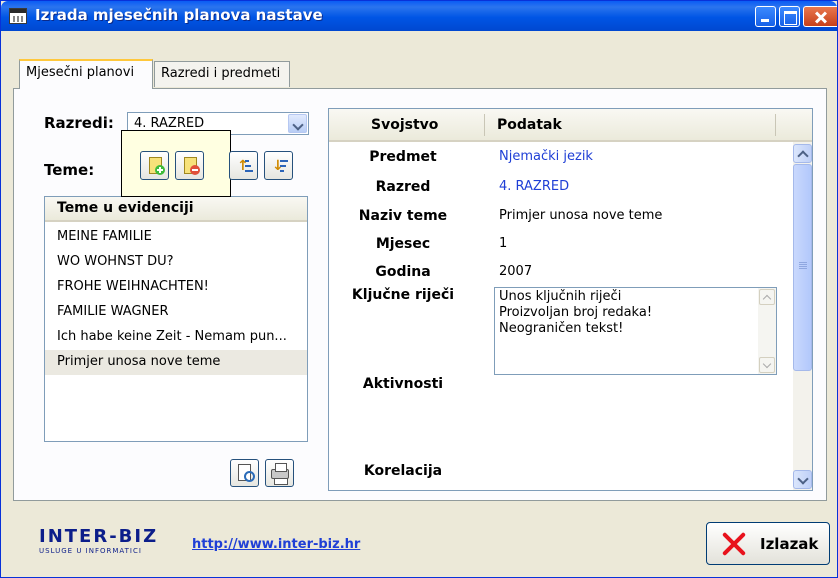 The image size is (838, 578). I want to click on property-value: 4. RAZRED, so click(534, 186).